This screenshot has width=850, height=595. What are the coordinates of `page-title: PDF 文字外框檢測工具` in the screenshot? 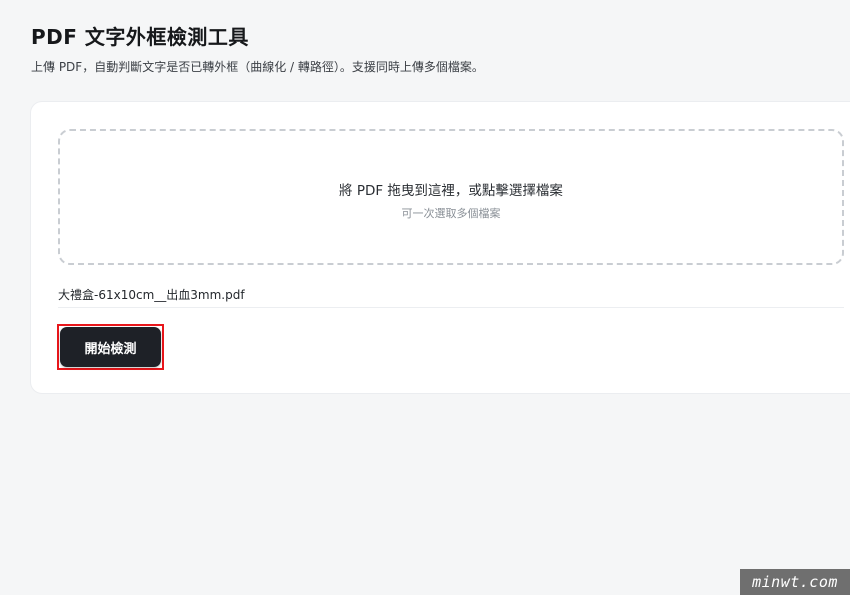 It's located at (140, 37).